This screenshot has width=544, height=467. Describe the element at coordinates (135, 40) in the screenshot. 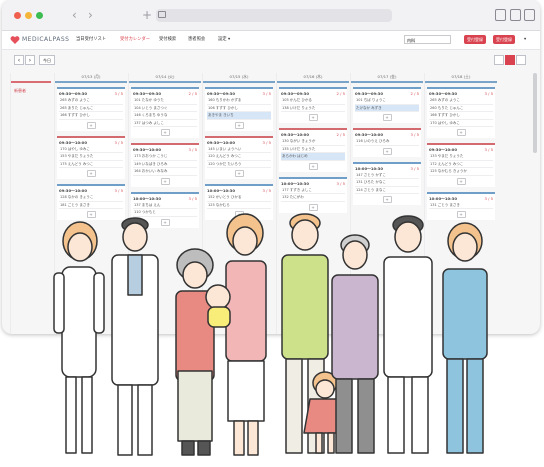

I see `menu-calendar: 受付カレンダー` at that location.